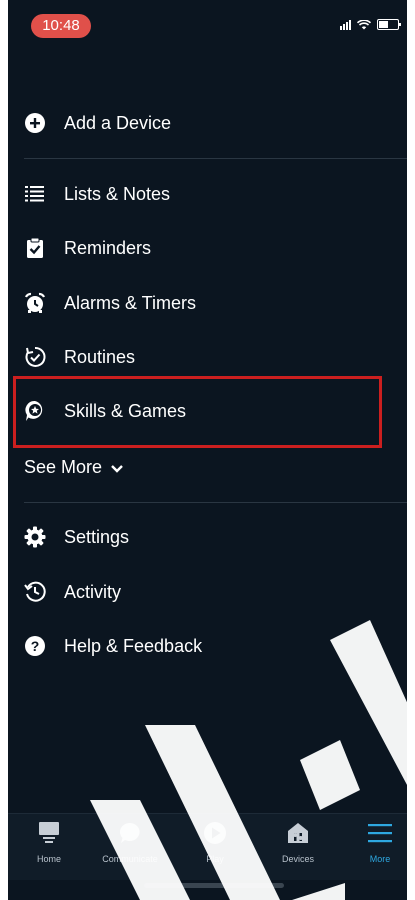  Describe the element at coordinates (215, 833) in the screenshot. I see `play-icon` at that location.